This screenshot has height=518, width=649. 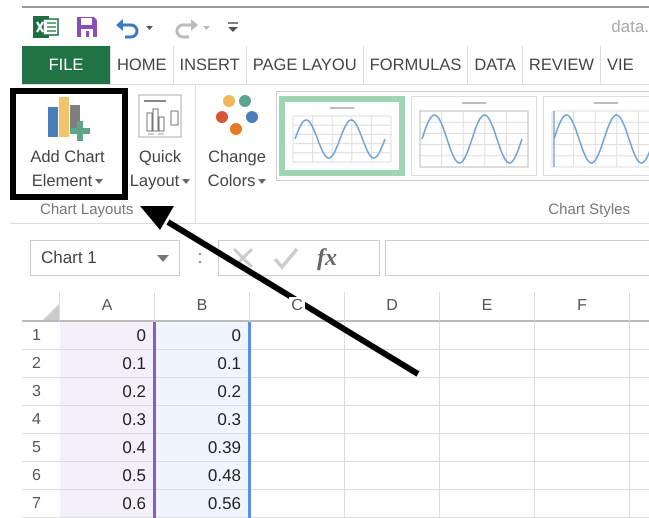 What do you see at coordinates (304, 65) in the screenshot?
I see `ribbon-tab: PAGE LAYOU` at bounding box center [304, 65].